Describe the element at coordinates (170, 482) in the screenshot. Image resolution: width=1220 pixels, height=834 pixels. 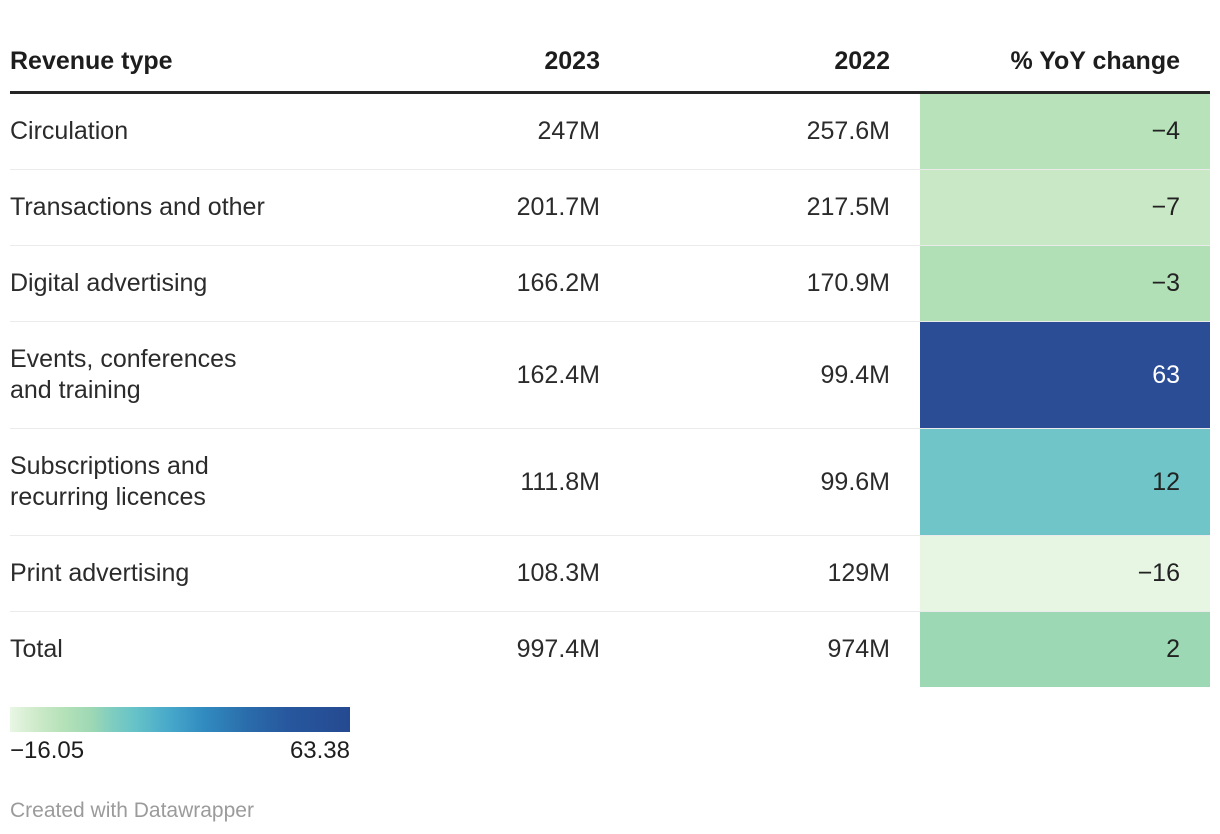
I see `revenue-type-cell: Subscriptions and recurring licences` at that location.